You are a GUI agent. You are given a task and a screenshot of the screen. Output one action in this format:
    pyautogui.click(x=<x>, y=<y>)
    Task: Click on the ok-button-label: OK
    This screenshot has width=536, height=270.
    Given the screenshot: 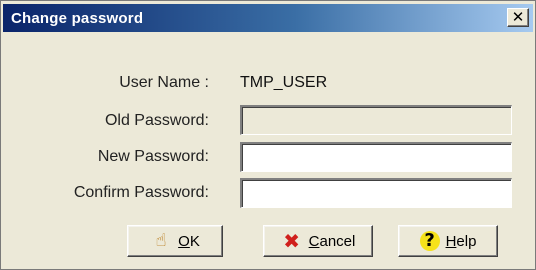 What is the action you would take?
    pyautogui.click(x=189, y=241)
    